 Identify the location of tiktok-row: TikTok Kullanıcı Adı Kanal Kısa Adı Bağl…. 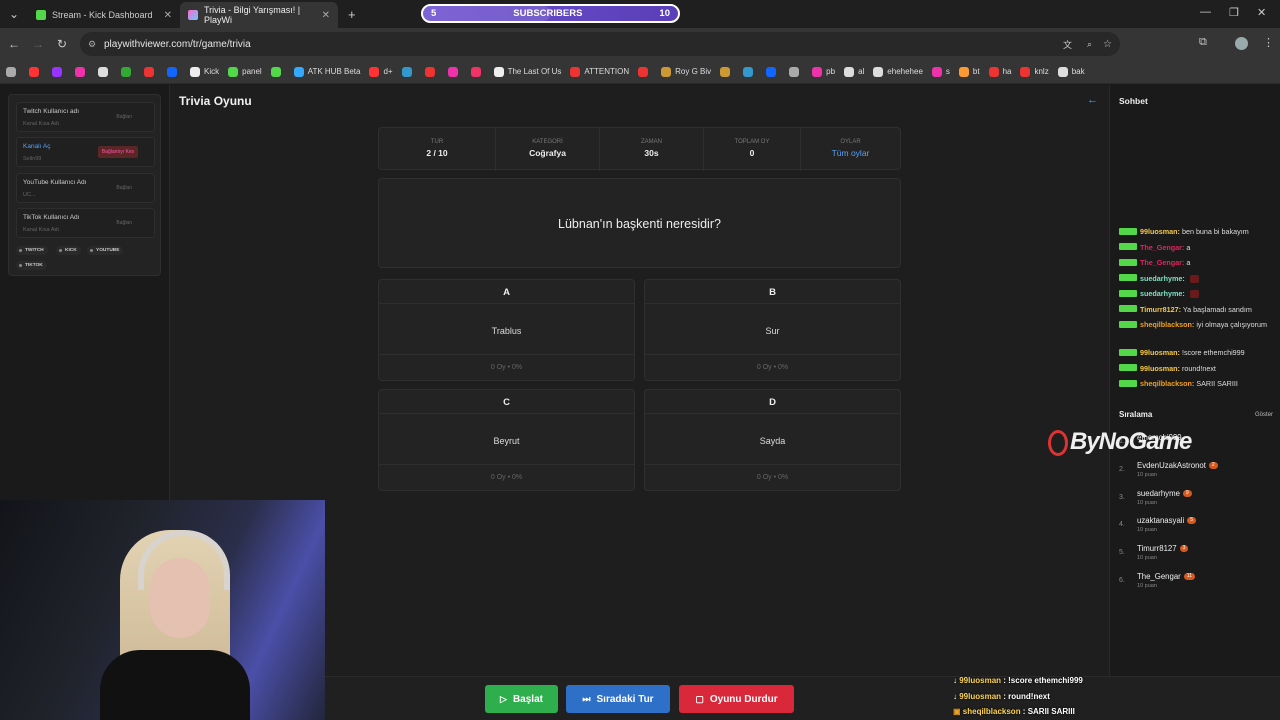
(85, 223).